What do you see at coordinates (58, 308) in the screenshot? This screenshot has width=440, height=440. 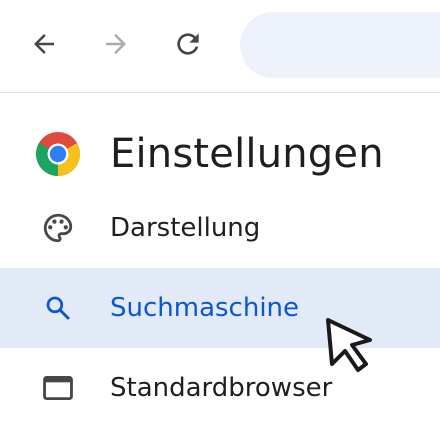 I see `search-icon` at bounding box center [58, 308].